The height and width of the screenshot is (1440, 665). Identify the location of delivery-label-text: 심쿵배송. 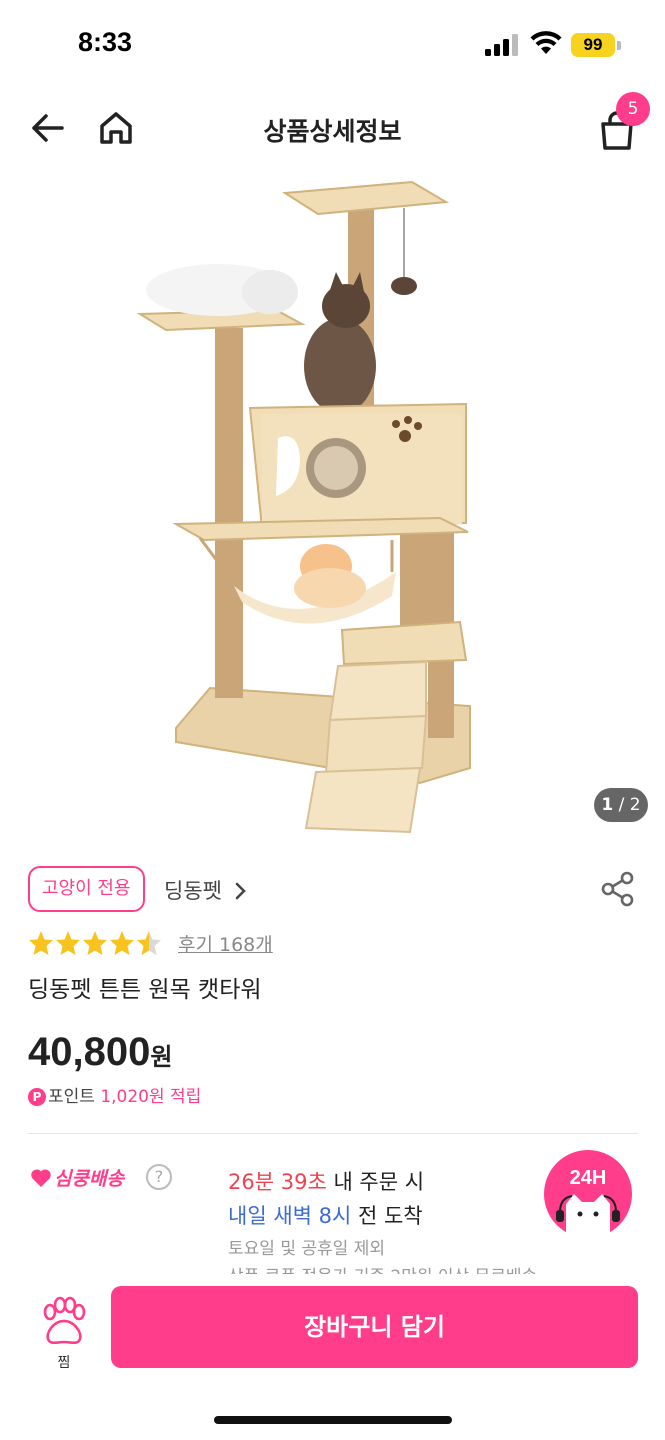
(89, 1179).